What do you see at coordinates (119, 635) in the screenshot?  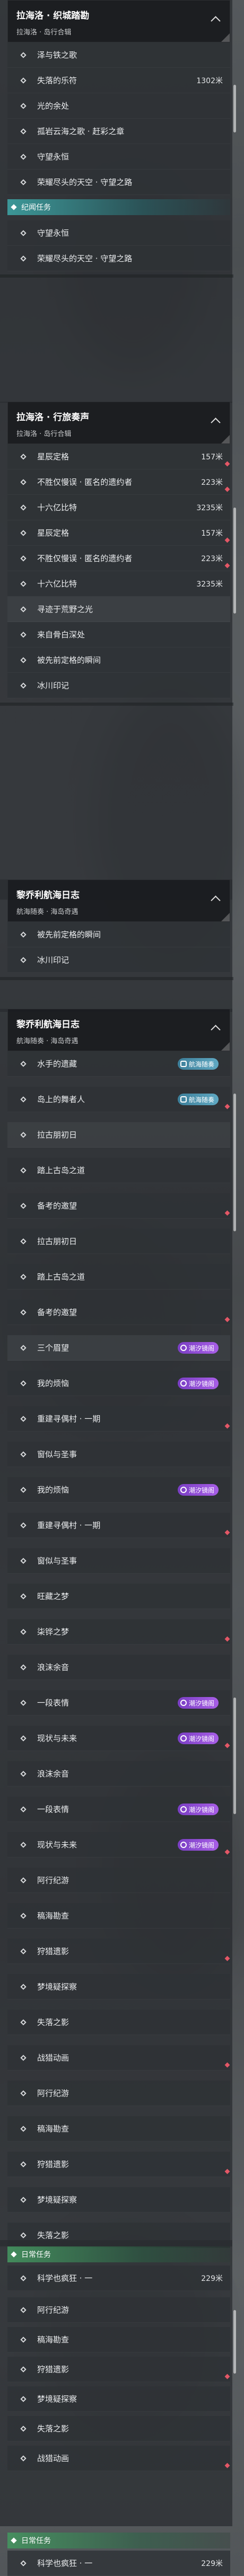 I see `quest-item: 来自骨白深处` at bounding box center [119, 635].